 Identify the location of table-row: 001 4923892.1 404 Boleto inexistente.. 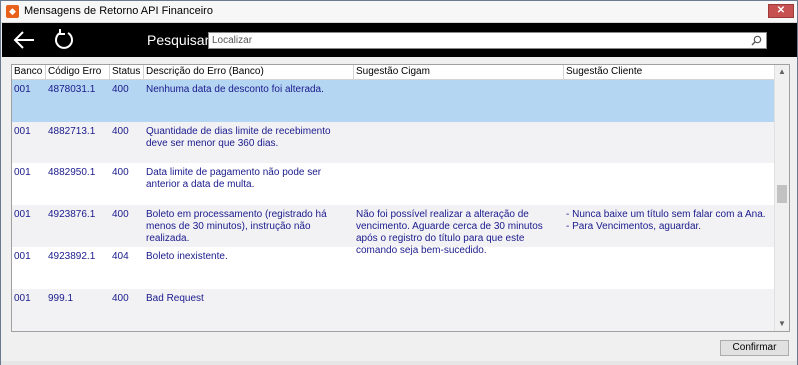
(394, 268).